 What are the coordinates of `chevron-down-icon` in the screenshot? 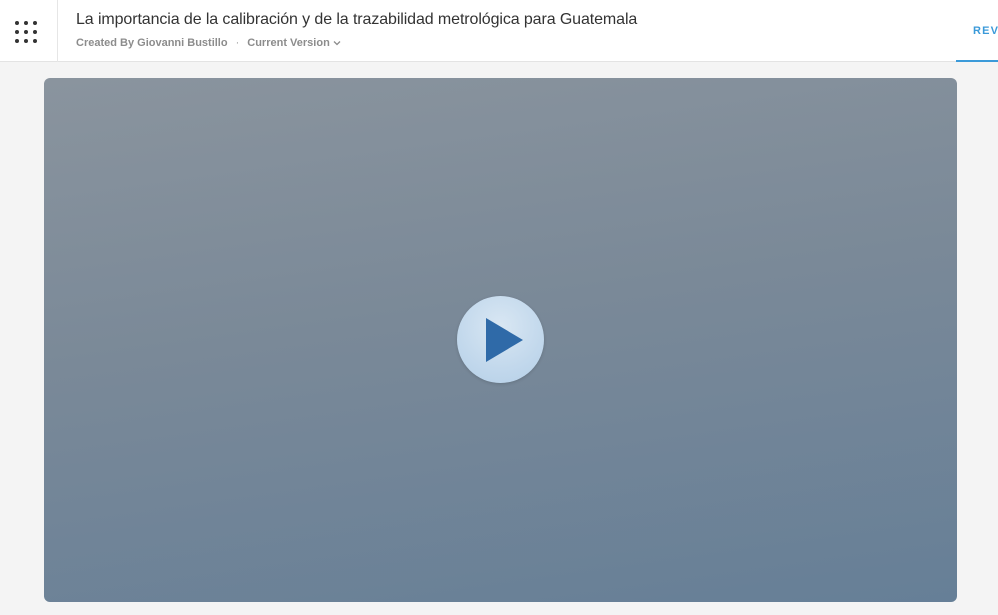 It's located at (337, 43).